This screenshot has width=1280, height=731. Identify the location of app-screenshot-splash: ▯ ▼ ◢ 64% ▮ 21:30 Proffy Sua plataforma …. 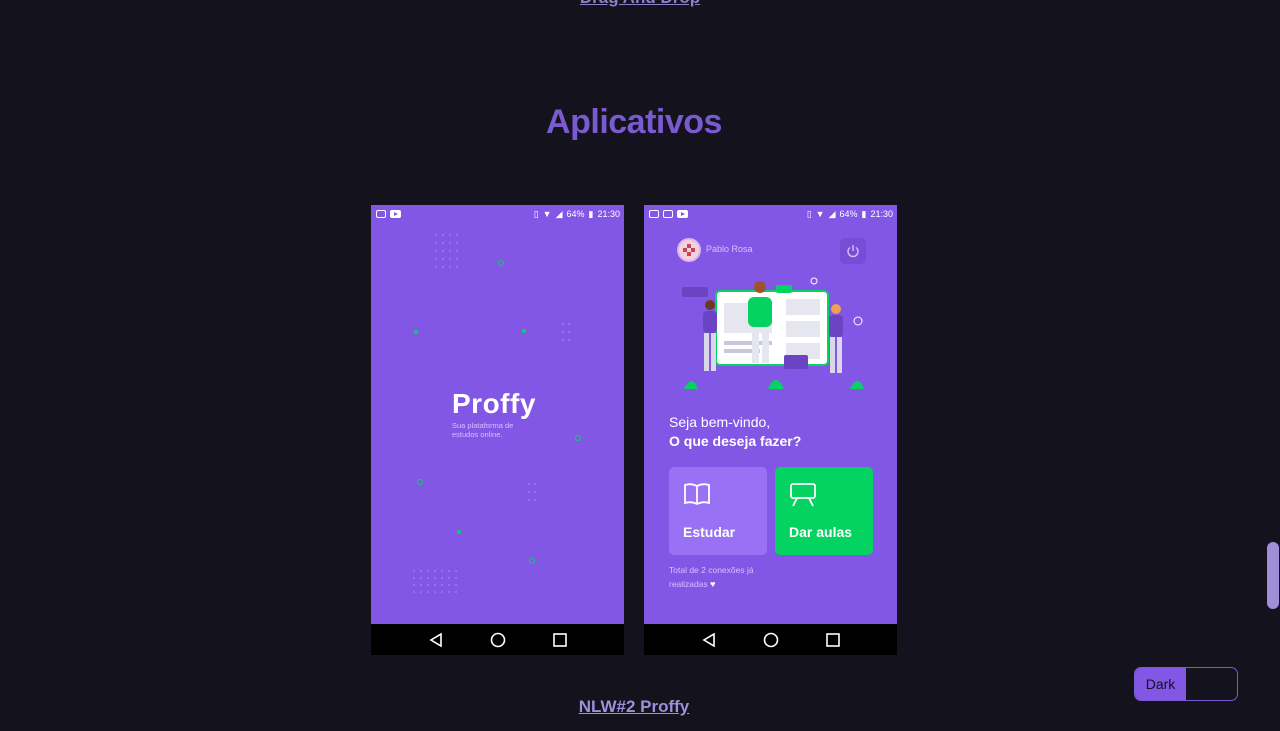
(497, 430).